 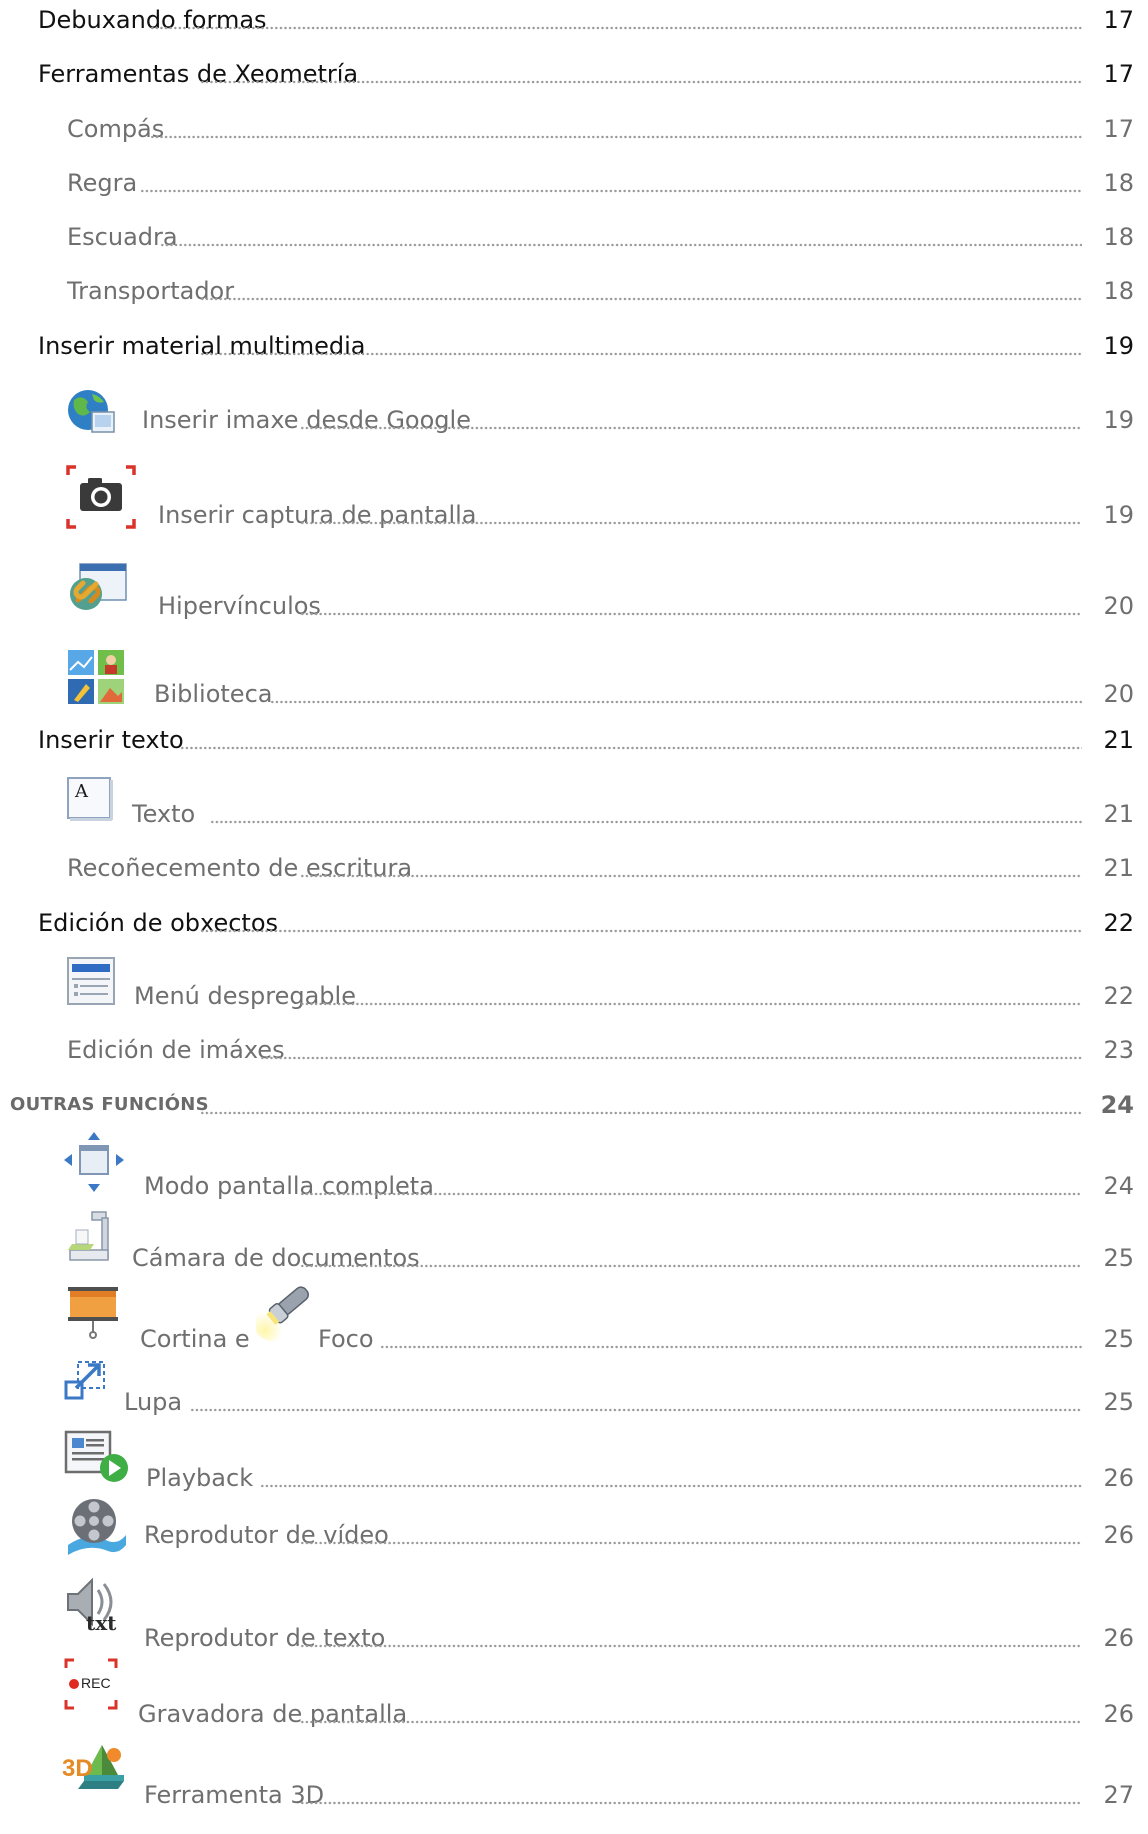 I want to click on spotlight-icon, so click(x=286, y=1309).